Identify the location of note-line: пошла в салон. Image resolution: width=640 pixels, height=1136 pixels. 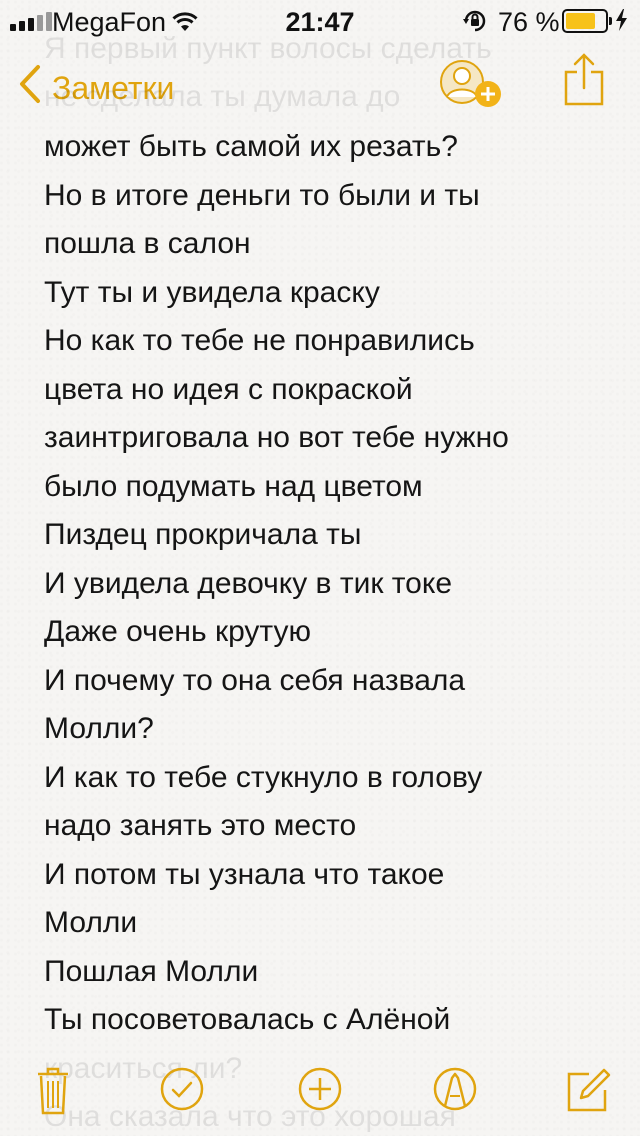
(147, 243).